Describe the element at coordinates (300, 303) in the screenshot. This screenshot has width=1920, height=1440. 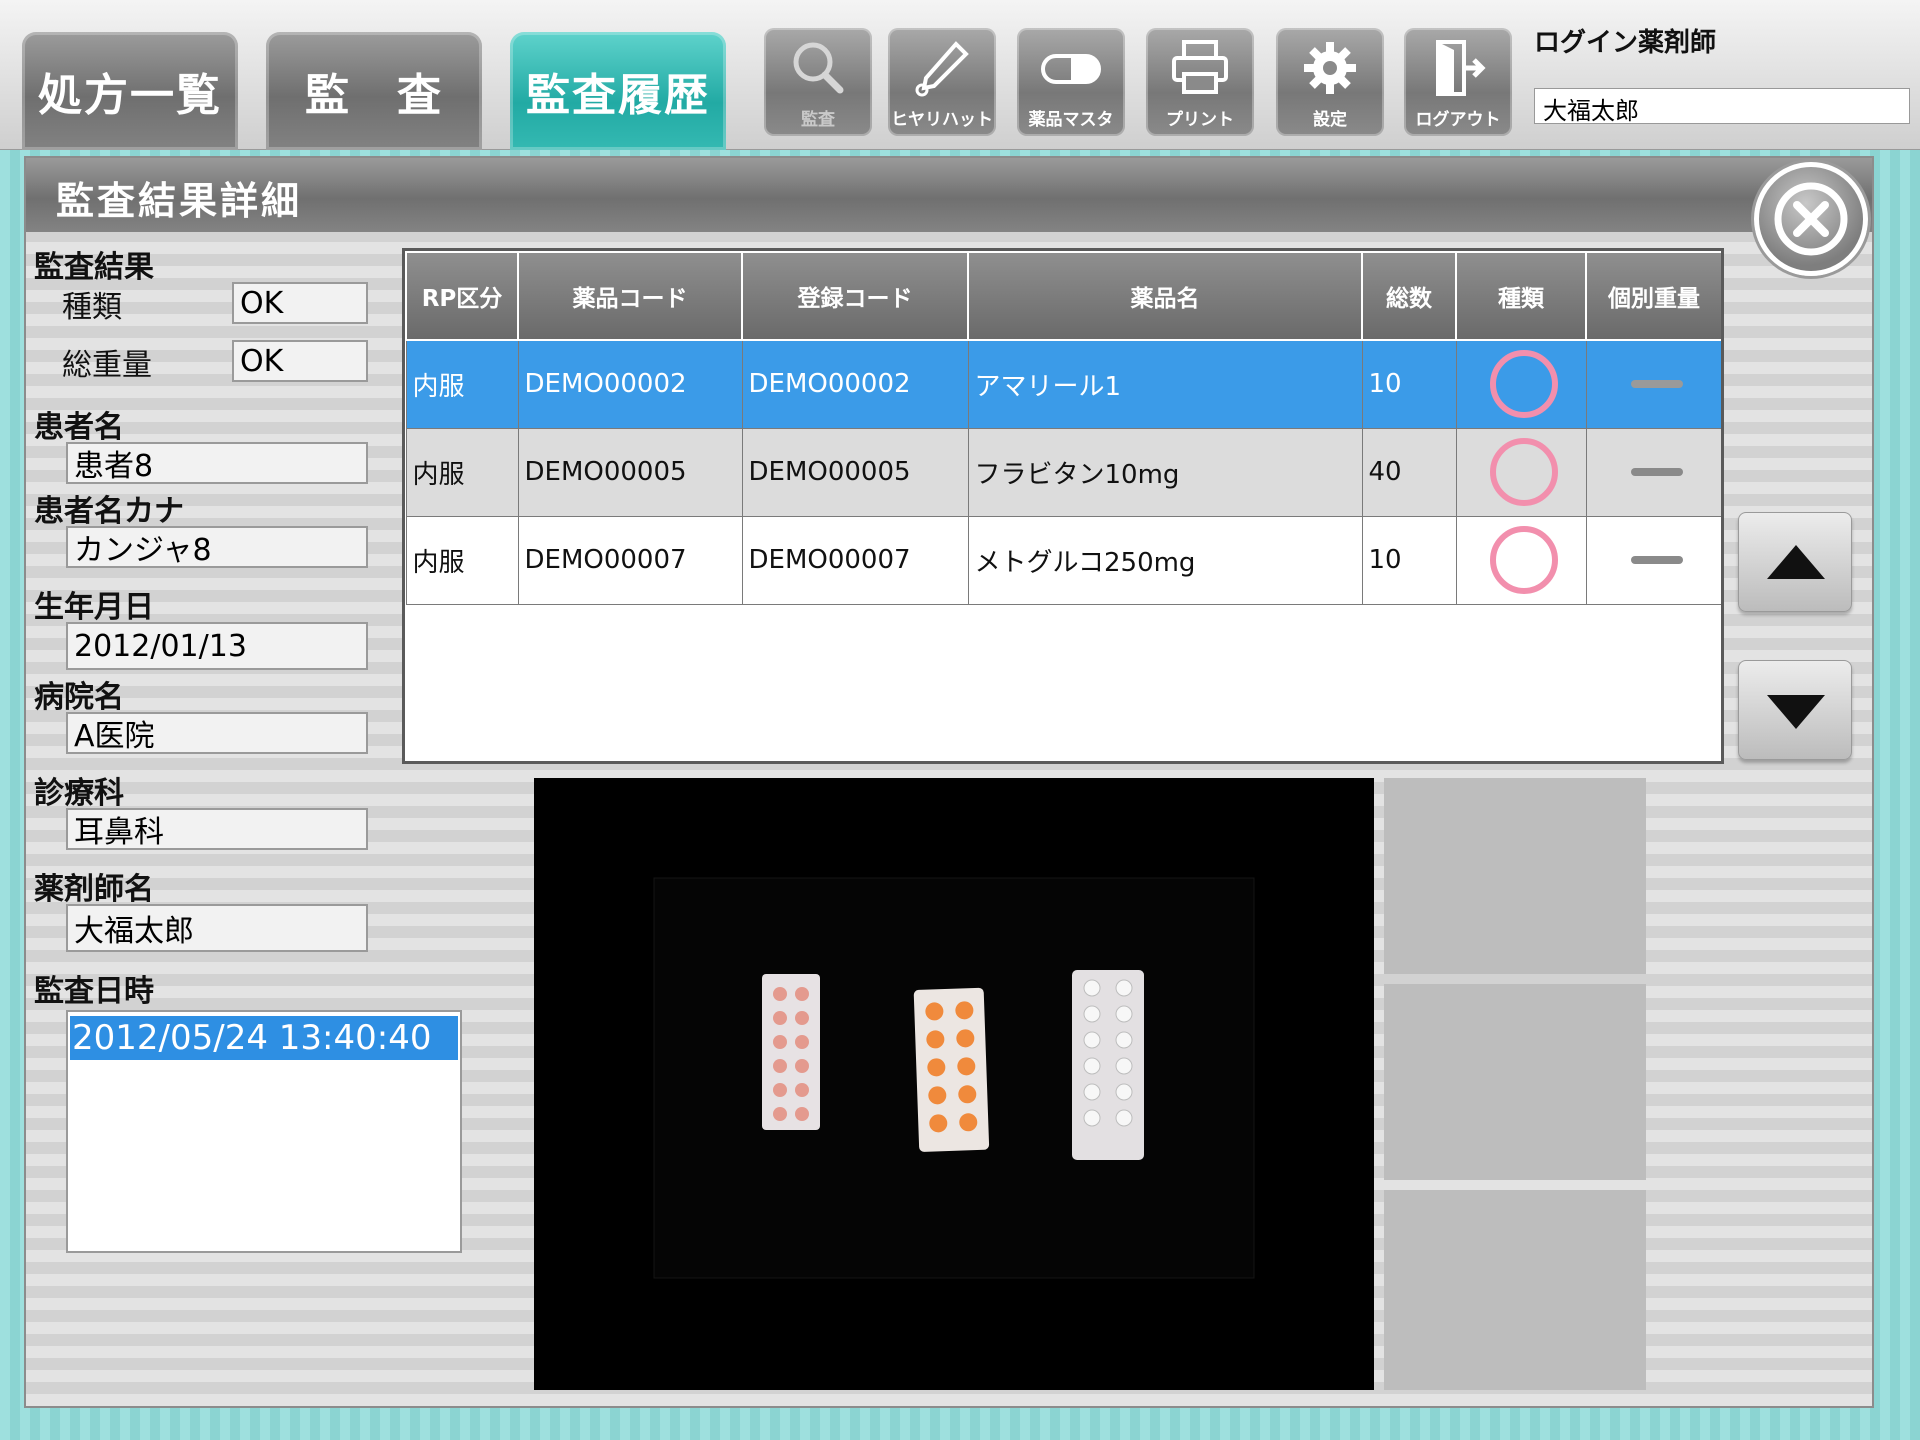
I see `kind-result-field: OK` at that location.